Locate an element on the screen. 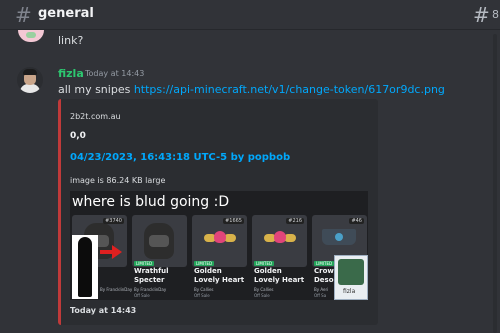  item-creator: By Aeri is located at coordinates (321, 289).